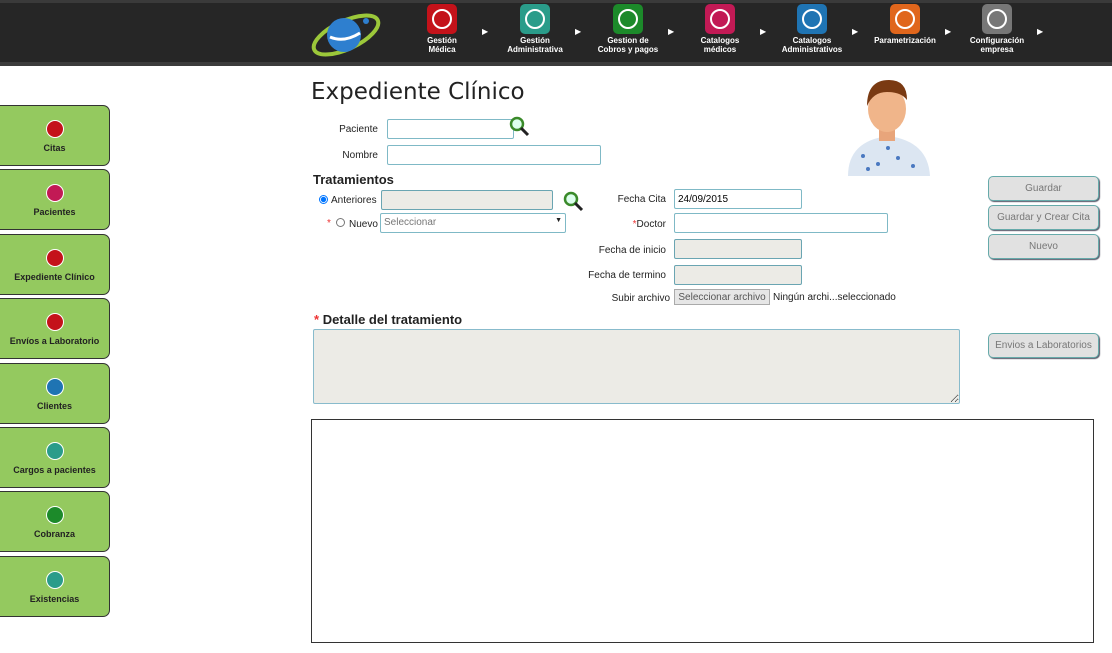  Describe the element at coordinates (54, 470) in the screenshot. I see `sidebar-item-label: Cargos a pacientes` at that location.